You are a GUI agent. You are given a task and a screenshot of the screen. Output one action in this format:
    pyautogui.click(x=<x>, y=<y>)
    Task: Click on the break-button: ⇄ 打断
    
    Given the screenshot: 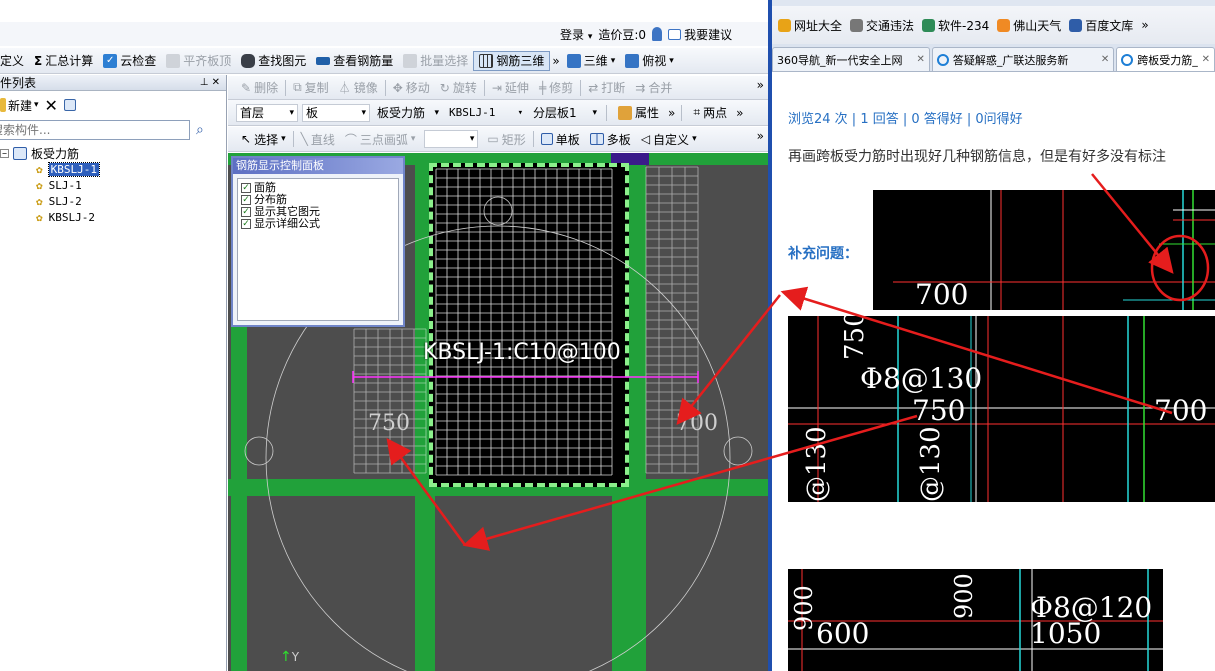 What is the action you would take?
    pyautogui.click(x=606, y=87)
    